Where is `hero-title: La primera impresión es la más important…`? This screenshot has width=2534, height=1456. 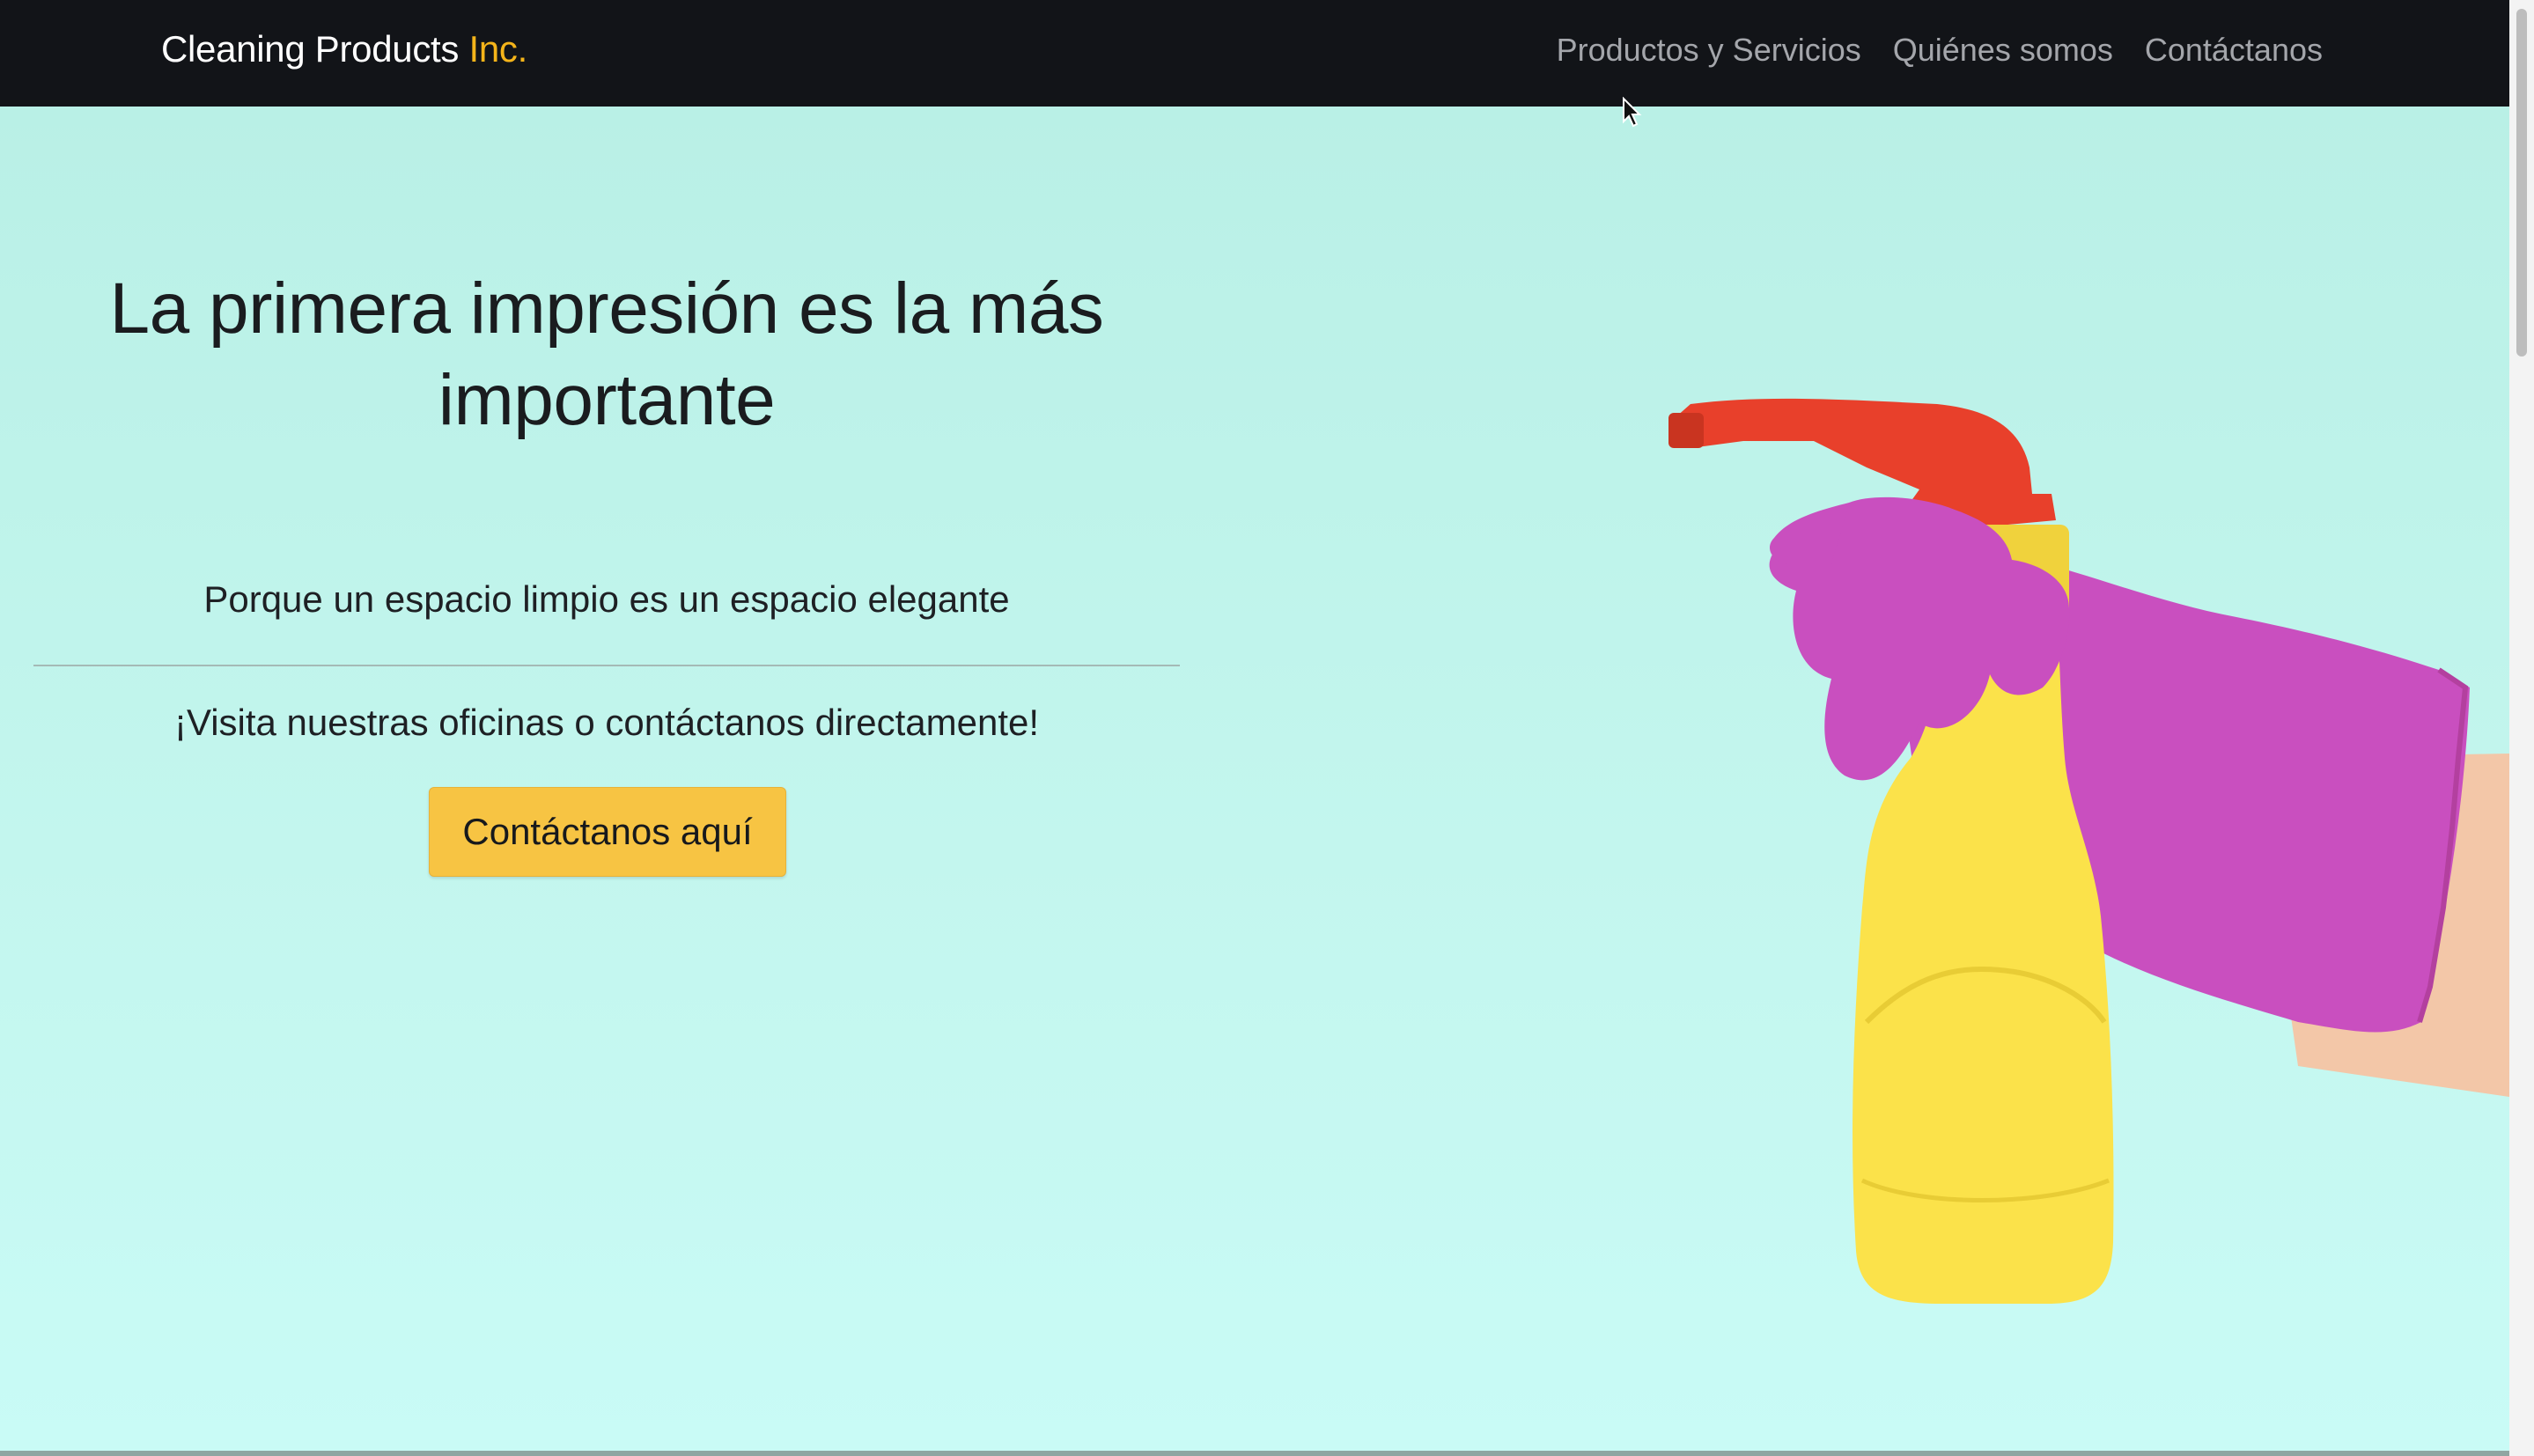
hero-title: La primera impresión es la más important… is located at coordinates (606, 354).